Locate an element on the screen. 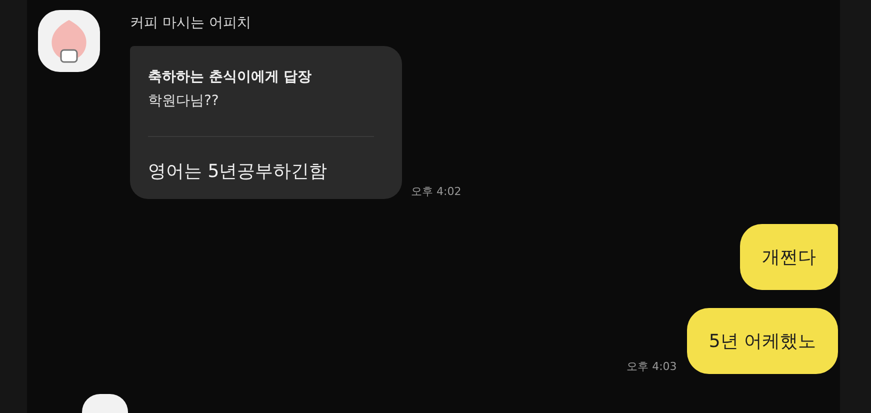  message-text: 영어는 5년공부하긴함 is located at coordinates (238, 171).